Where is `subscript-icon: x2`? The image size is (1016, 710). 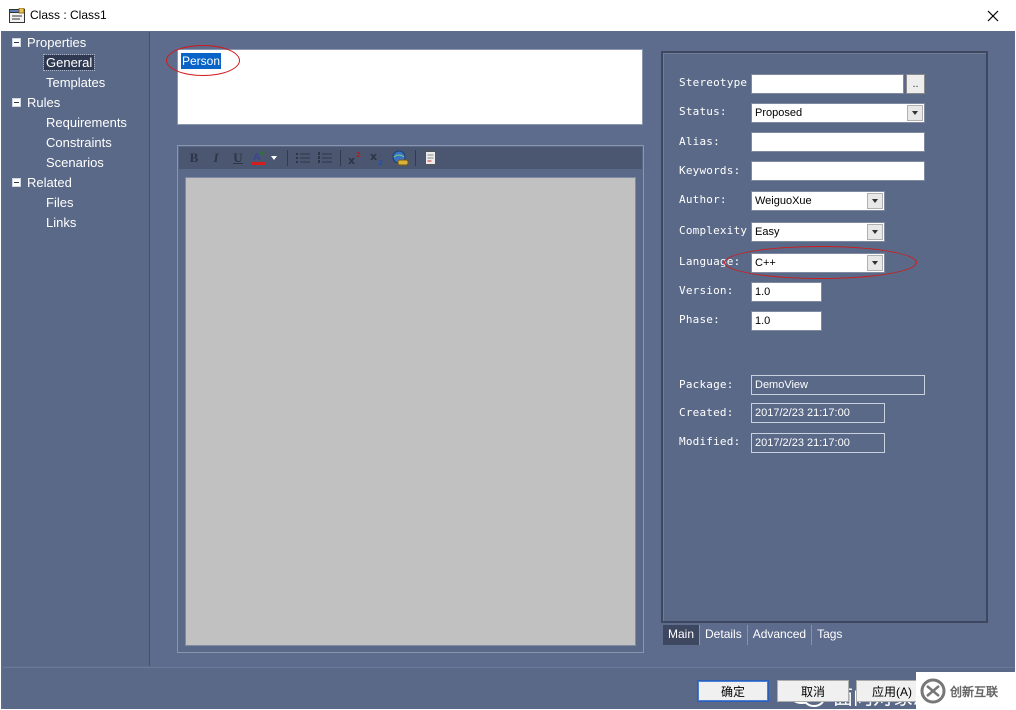 subscript-icon: x2 is located at coordinates (378, 158).